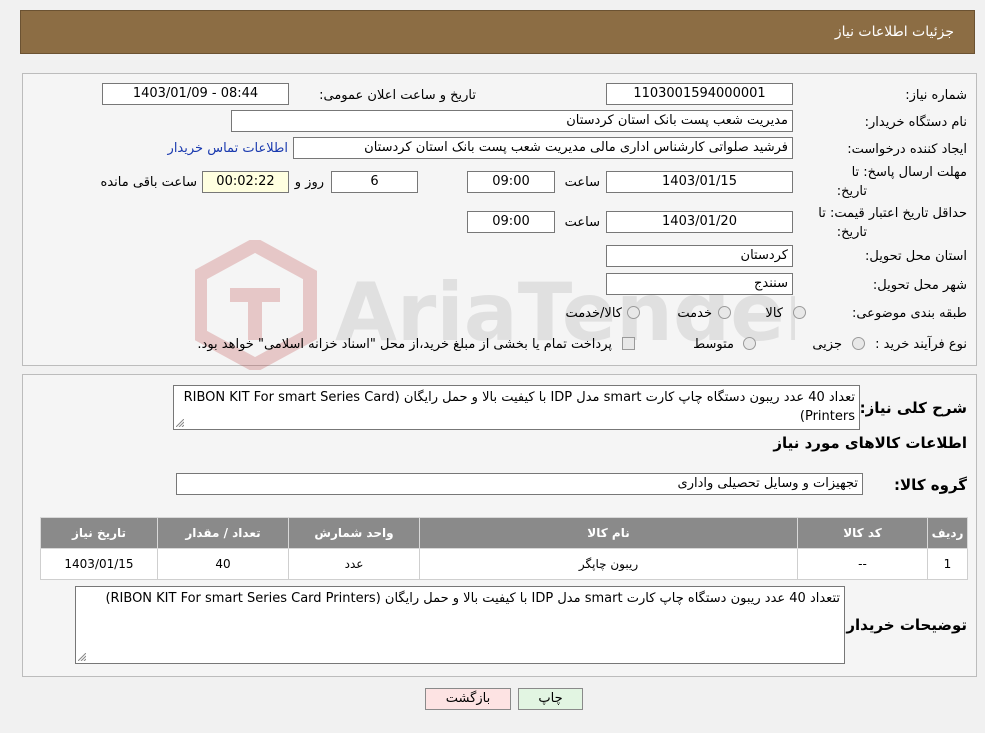 Image resolution: width=985 pixels, height=733 pixels. Describe the element at coordinates (228, 148) in the screenshot. I see `buyer-contact-link: اطلاعات تماس خریدار` at that location.